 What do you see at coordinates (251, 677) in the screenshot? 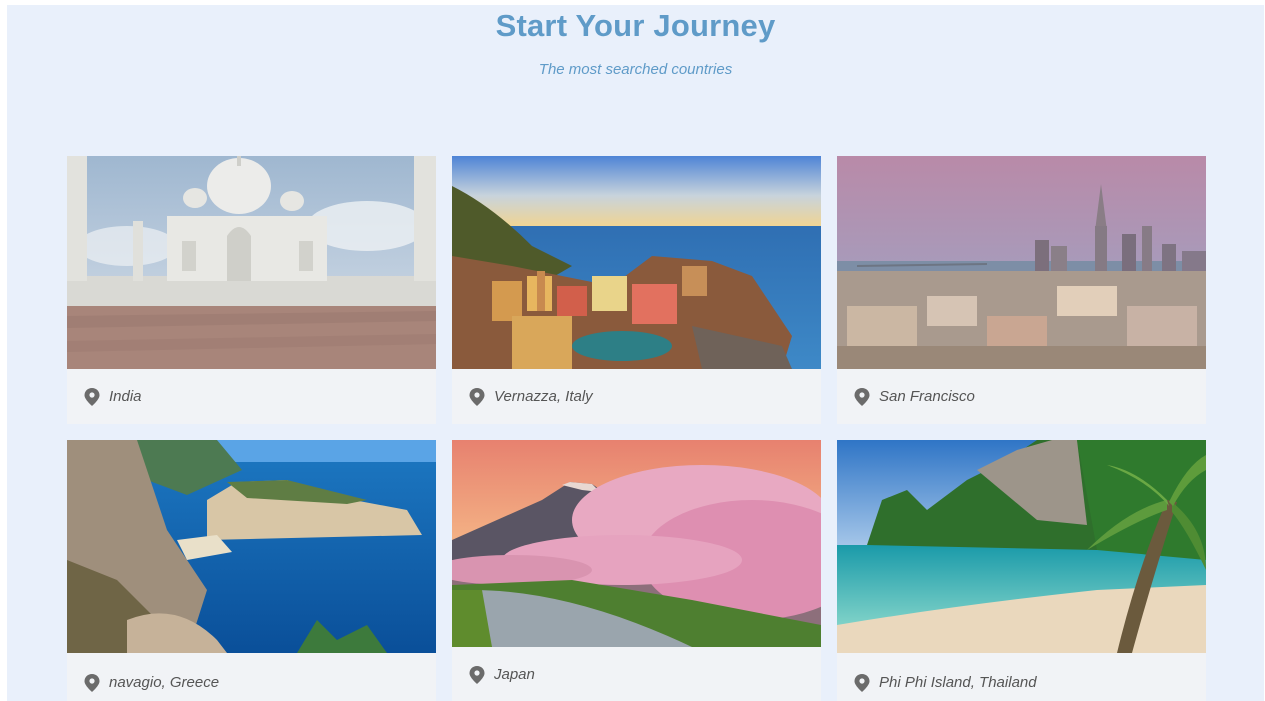
I see `destination-caption-greece: navagio, Greece` at bounding box center [251, 677].